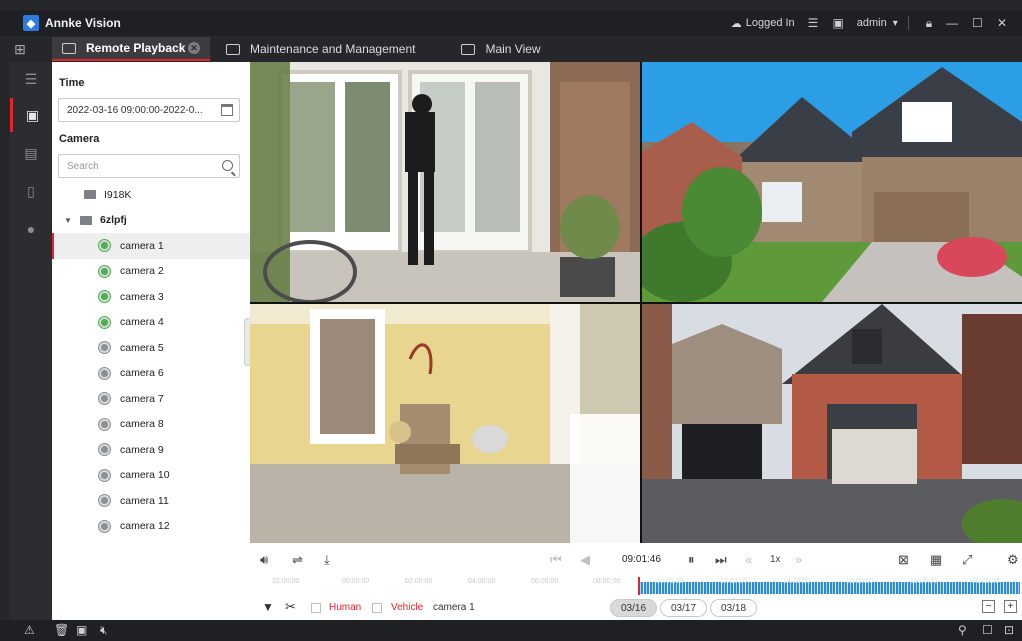  I want to click on volume-icon: 🔊︎, so click(264, 560).